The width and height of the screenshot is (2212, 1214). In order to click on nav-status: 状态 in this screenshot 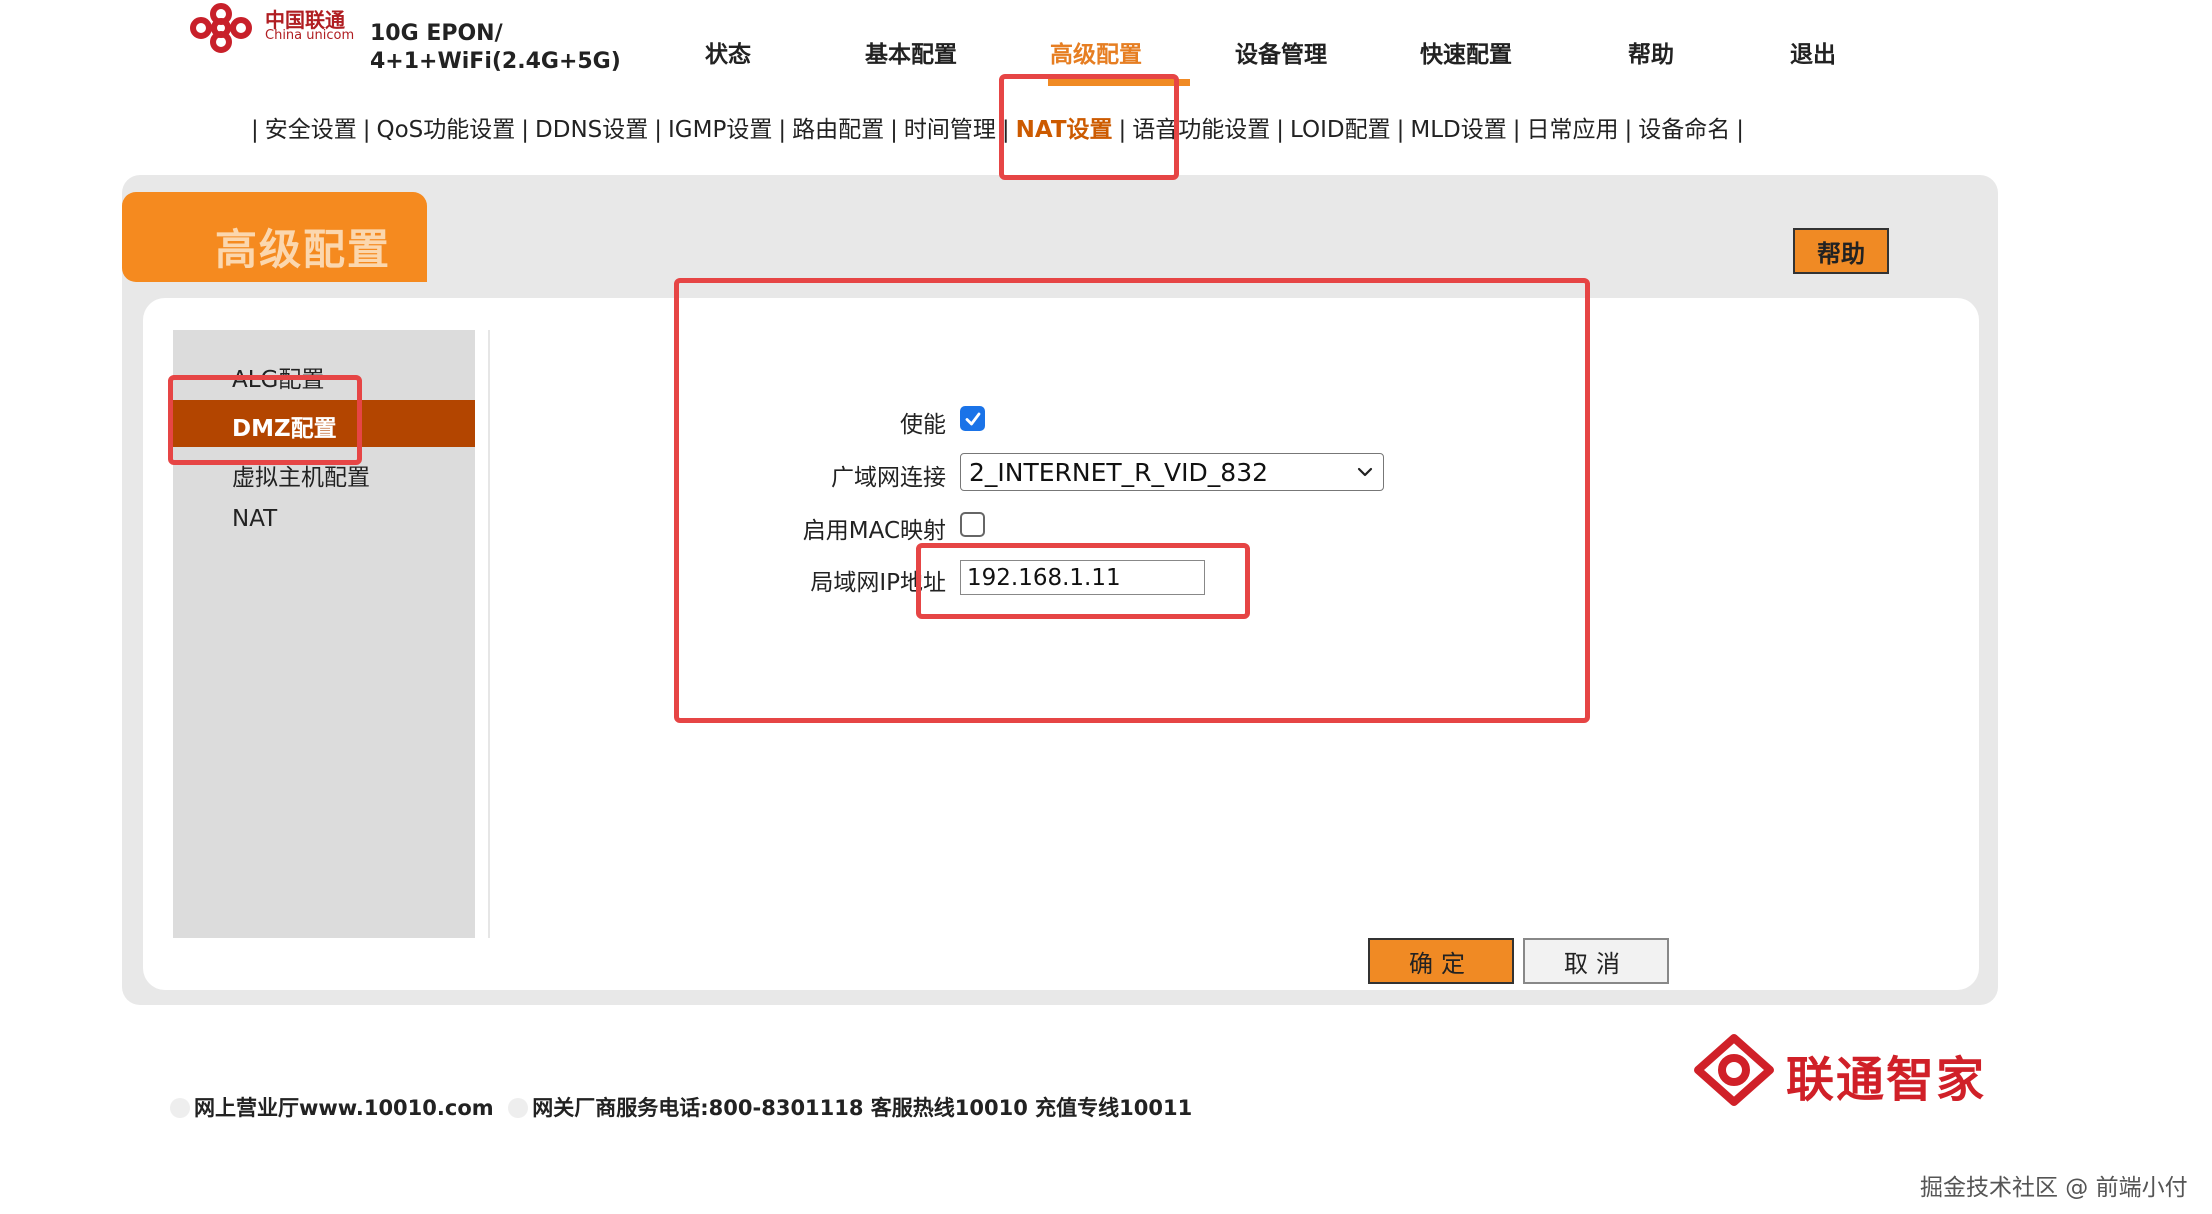, I will do `click(728, 52)`.